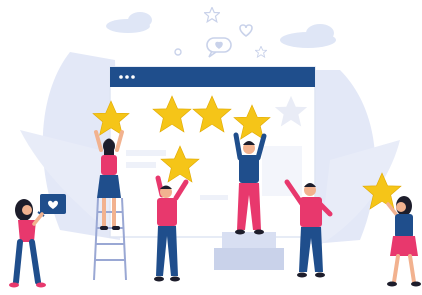  I want to click on person-woman-with-heart-sign, so click(37, 241).